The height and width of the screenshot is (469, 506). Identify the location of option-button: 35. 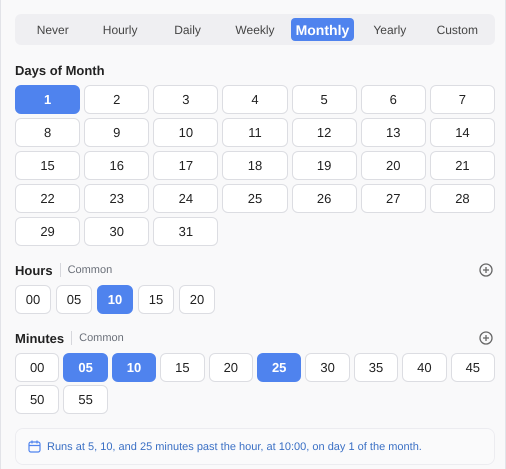
(376, 367).